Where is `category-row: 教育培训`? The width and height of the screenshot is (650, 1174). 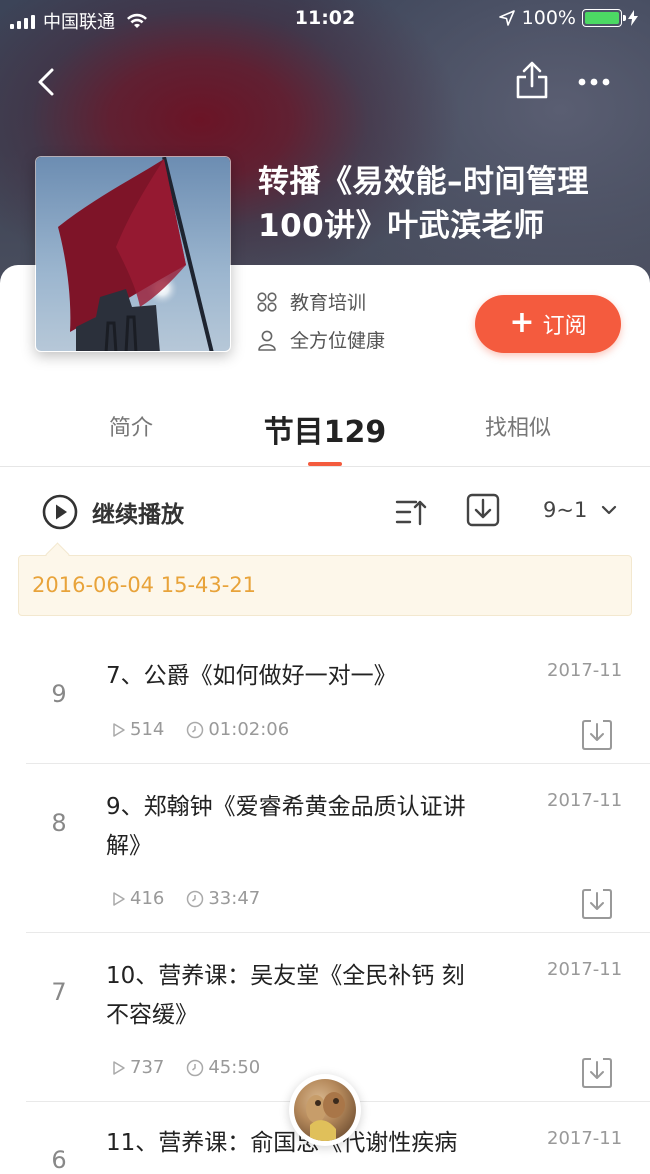
category-row: 教育培训 is located at coordinates (311, 301).